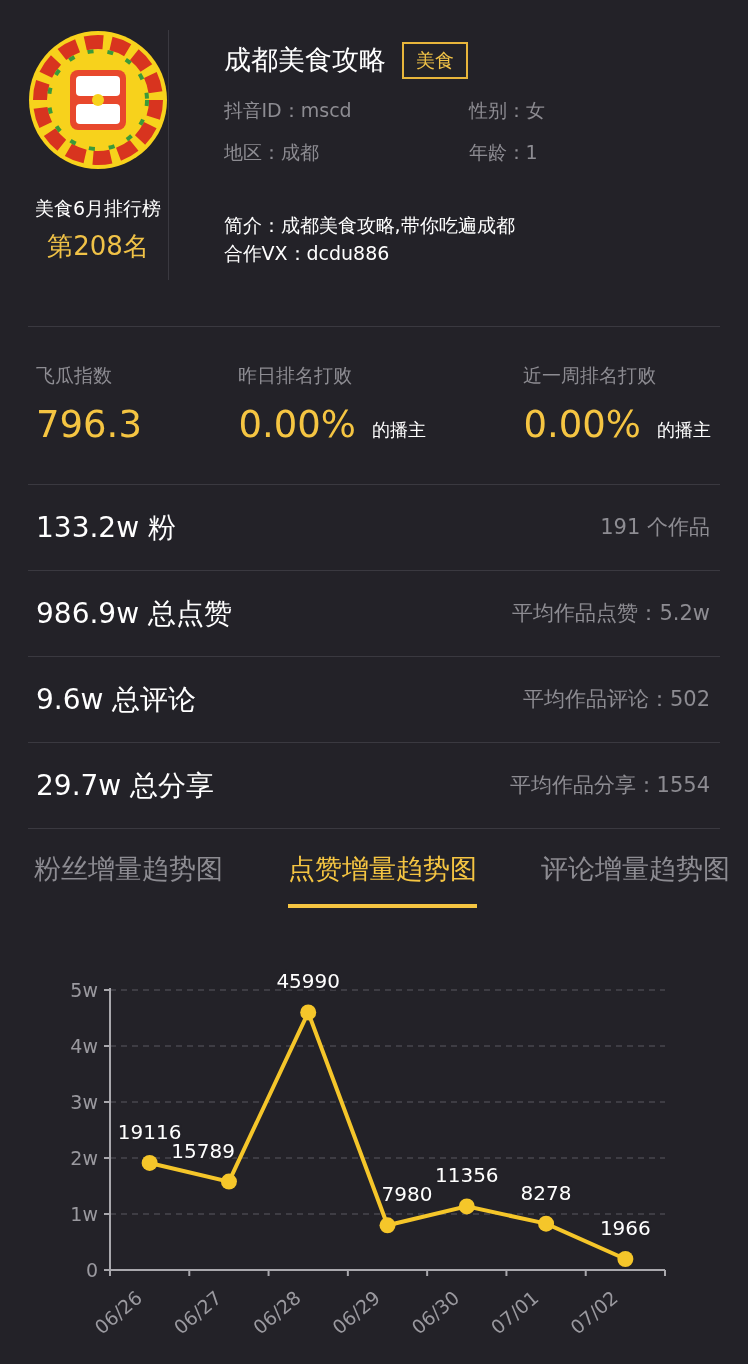 Image resolution: width=748 pixels, height=1364 pixels. I want to click on chart-tab: 点赞增量趋势图, so click(382, 868).